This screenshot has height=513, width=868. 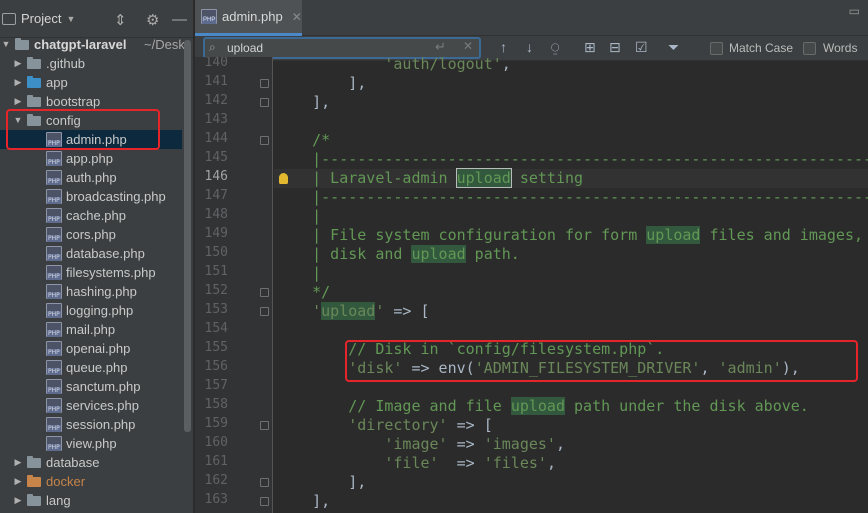 What do you see at coordinates (91, 63) in the screenshot?
I see `tree-item: ▶ .github` at bounding box center [91, 63].